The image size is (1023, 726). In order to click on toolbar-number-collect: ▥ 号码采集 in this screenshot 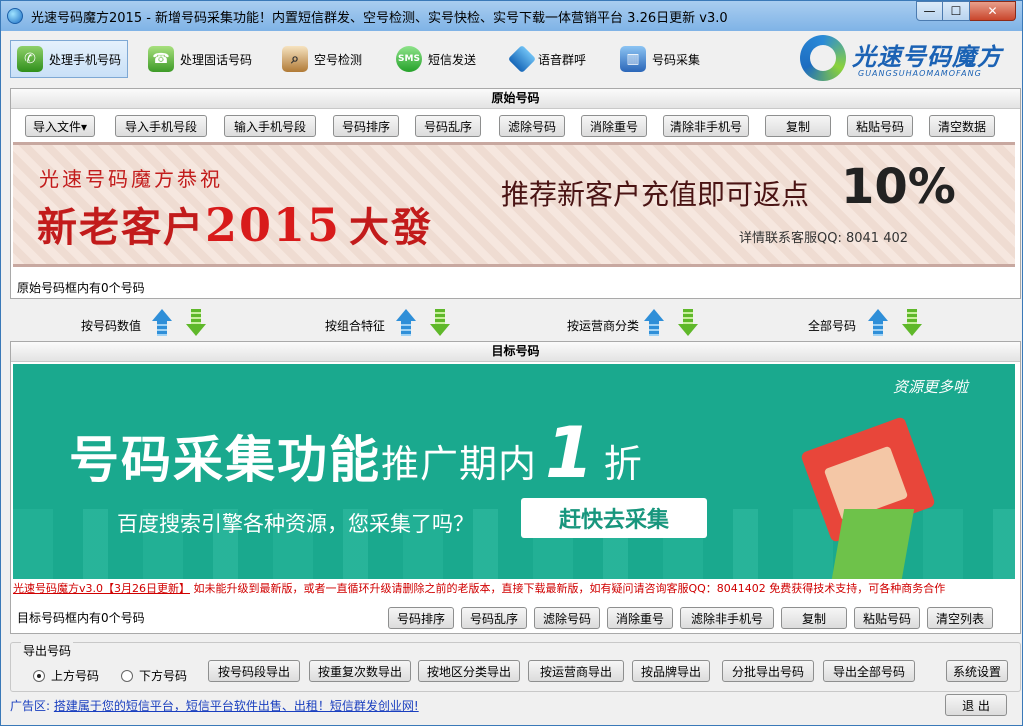, I will do `click(660, 59)`.